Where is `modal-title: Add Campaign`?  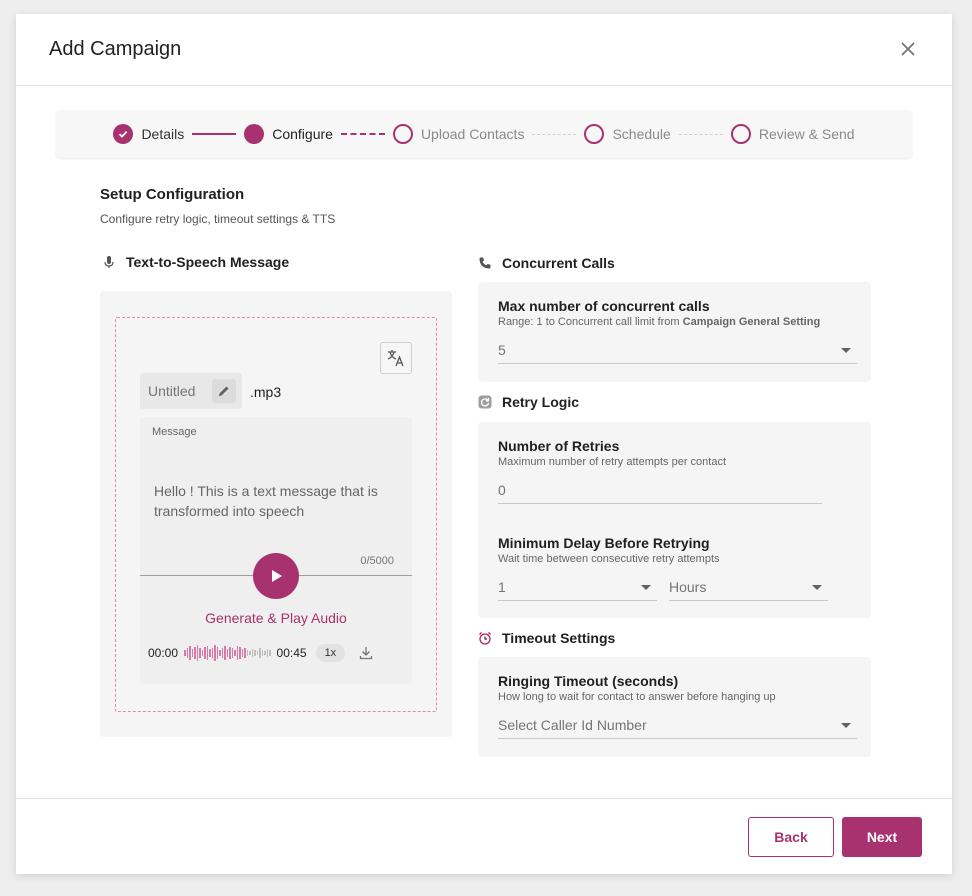 modal-title: Add Campaign is located at coordinates (115, 49).